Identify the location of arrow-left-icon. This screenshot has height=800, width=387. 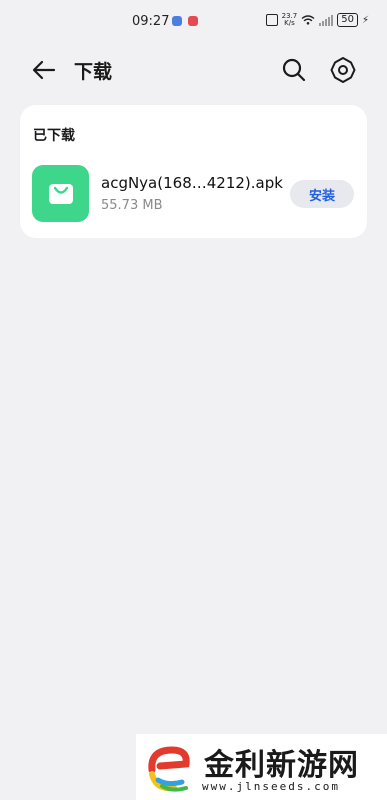
(44, 70).